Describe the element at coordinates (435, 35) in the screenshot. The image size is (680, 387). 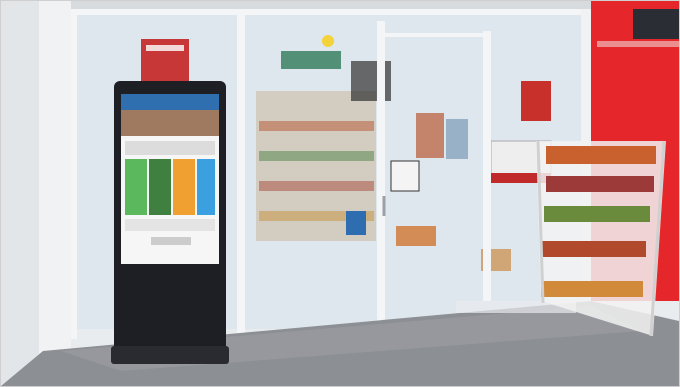
I see `door-header` at that location.